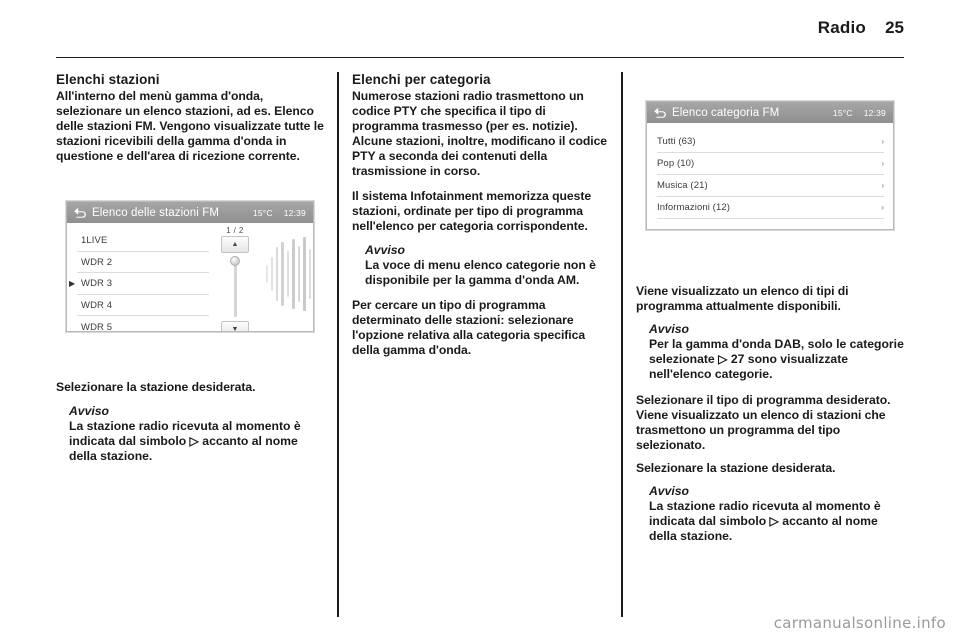  I want to click on page-indicator: 1 / 2, so click(235, 231).